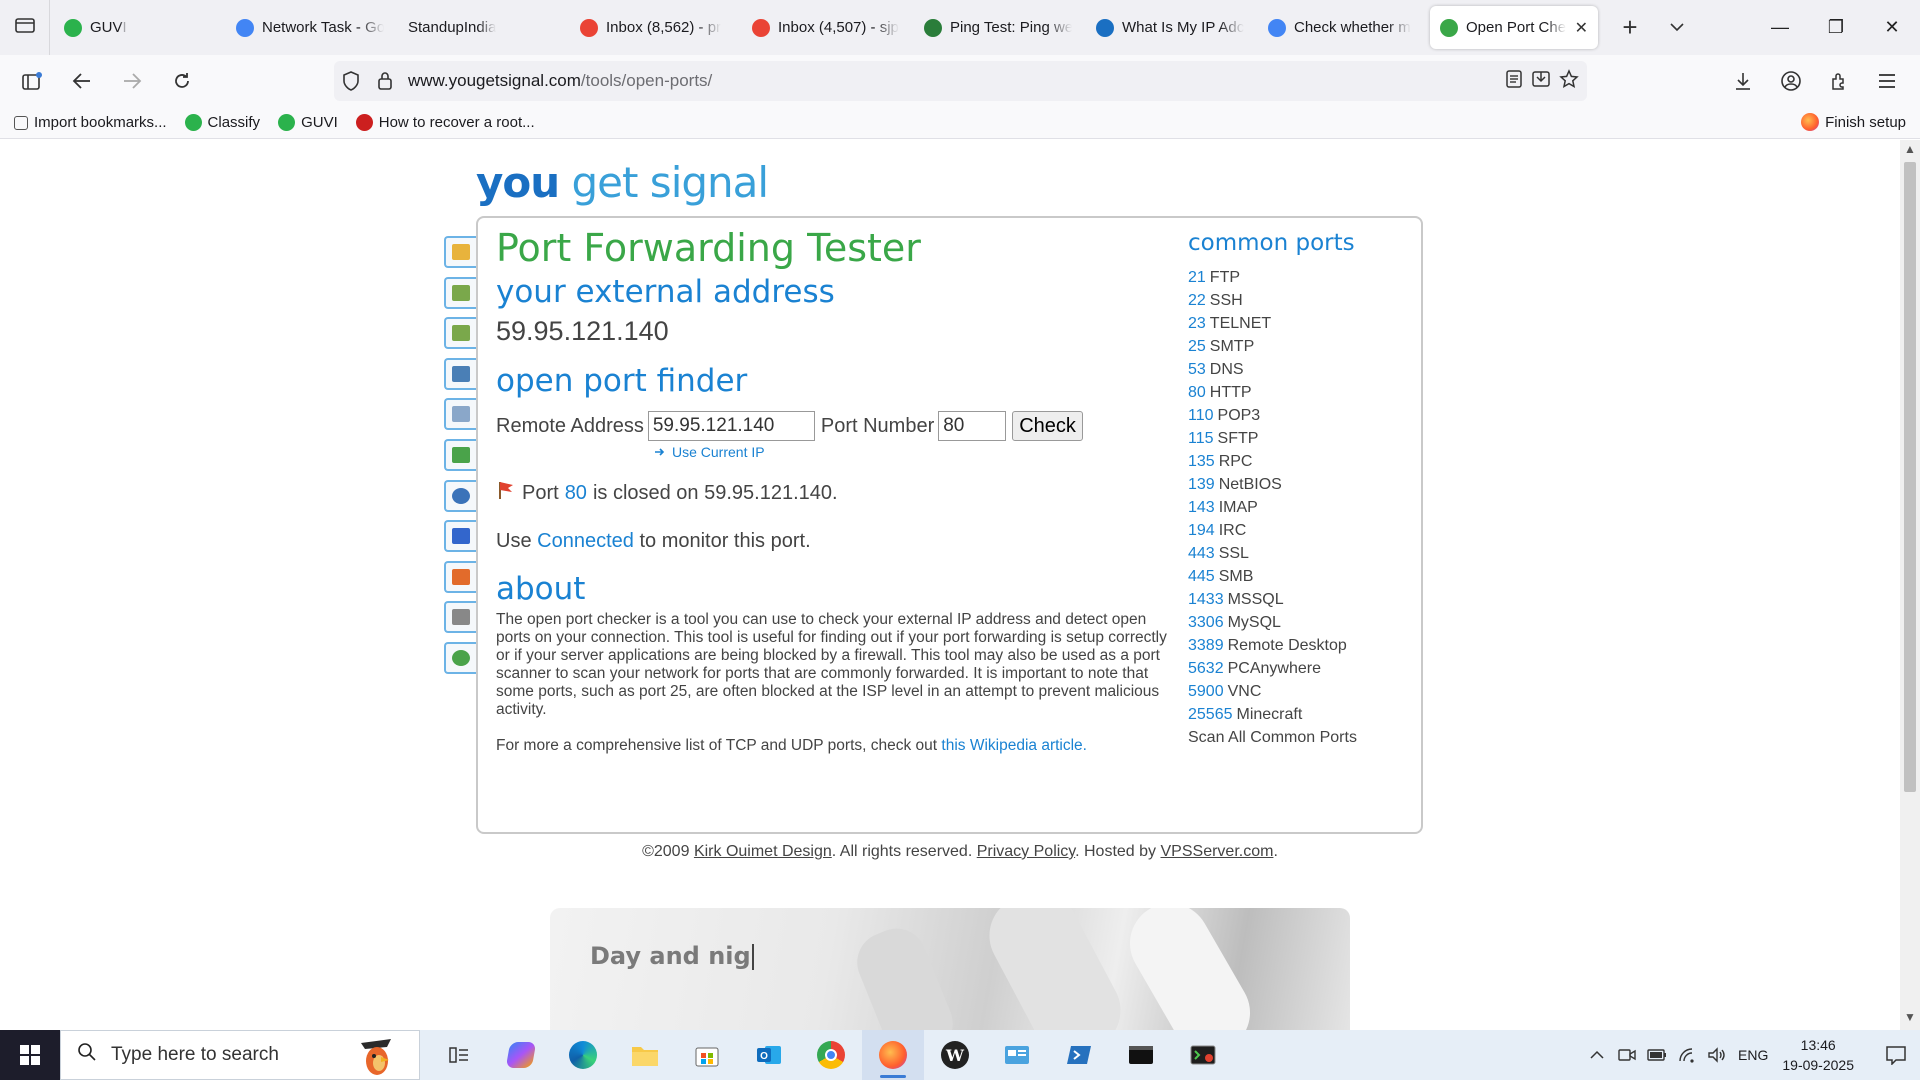  I want to click on scroll-down-icon: ▼, so click(1910, 1019).